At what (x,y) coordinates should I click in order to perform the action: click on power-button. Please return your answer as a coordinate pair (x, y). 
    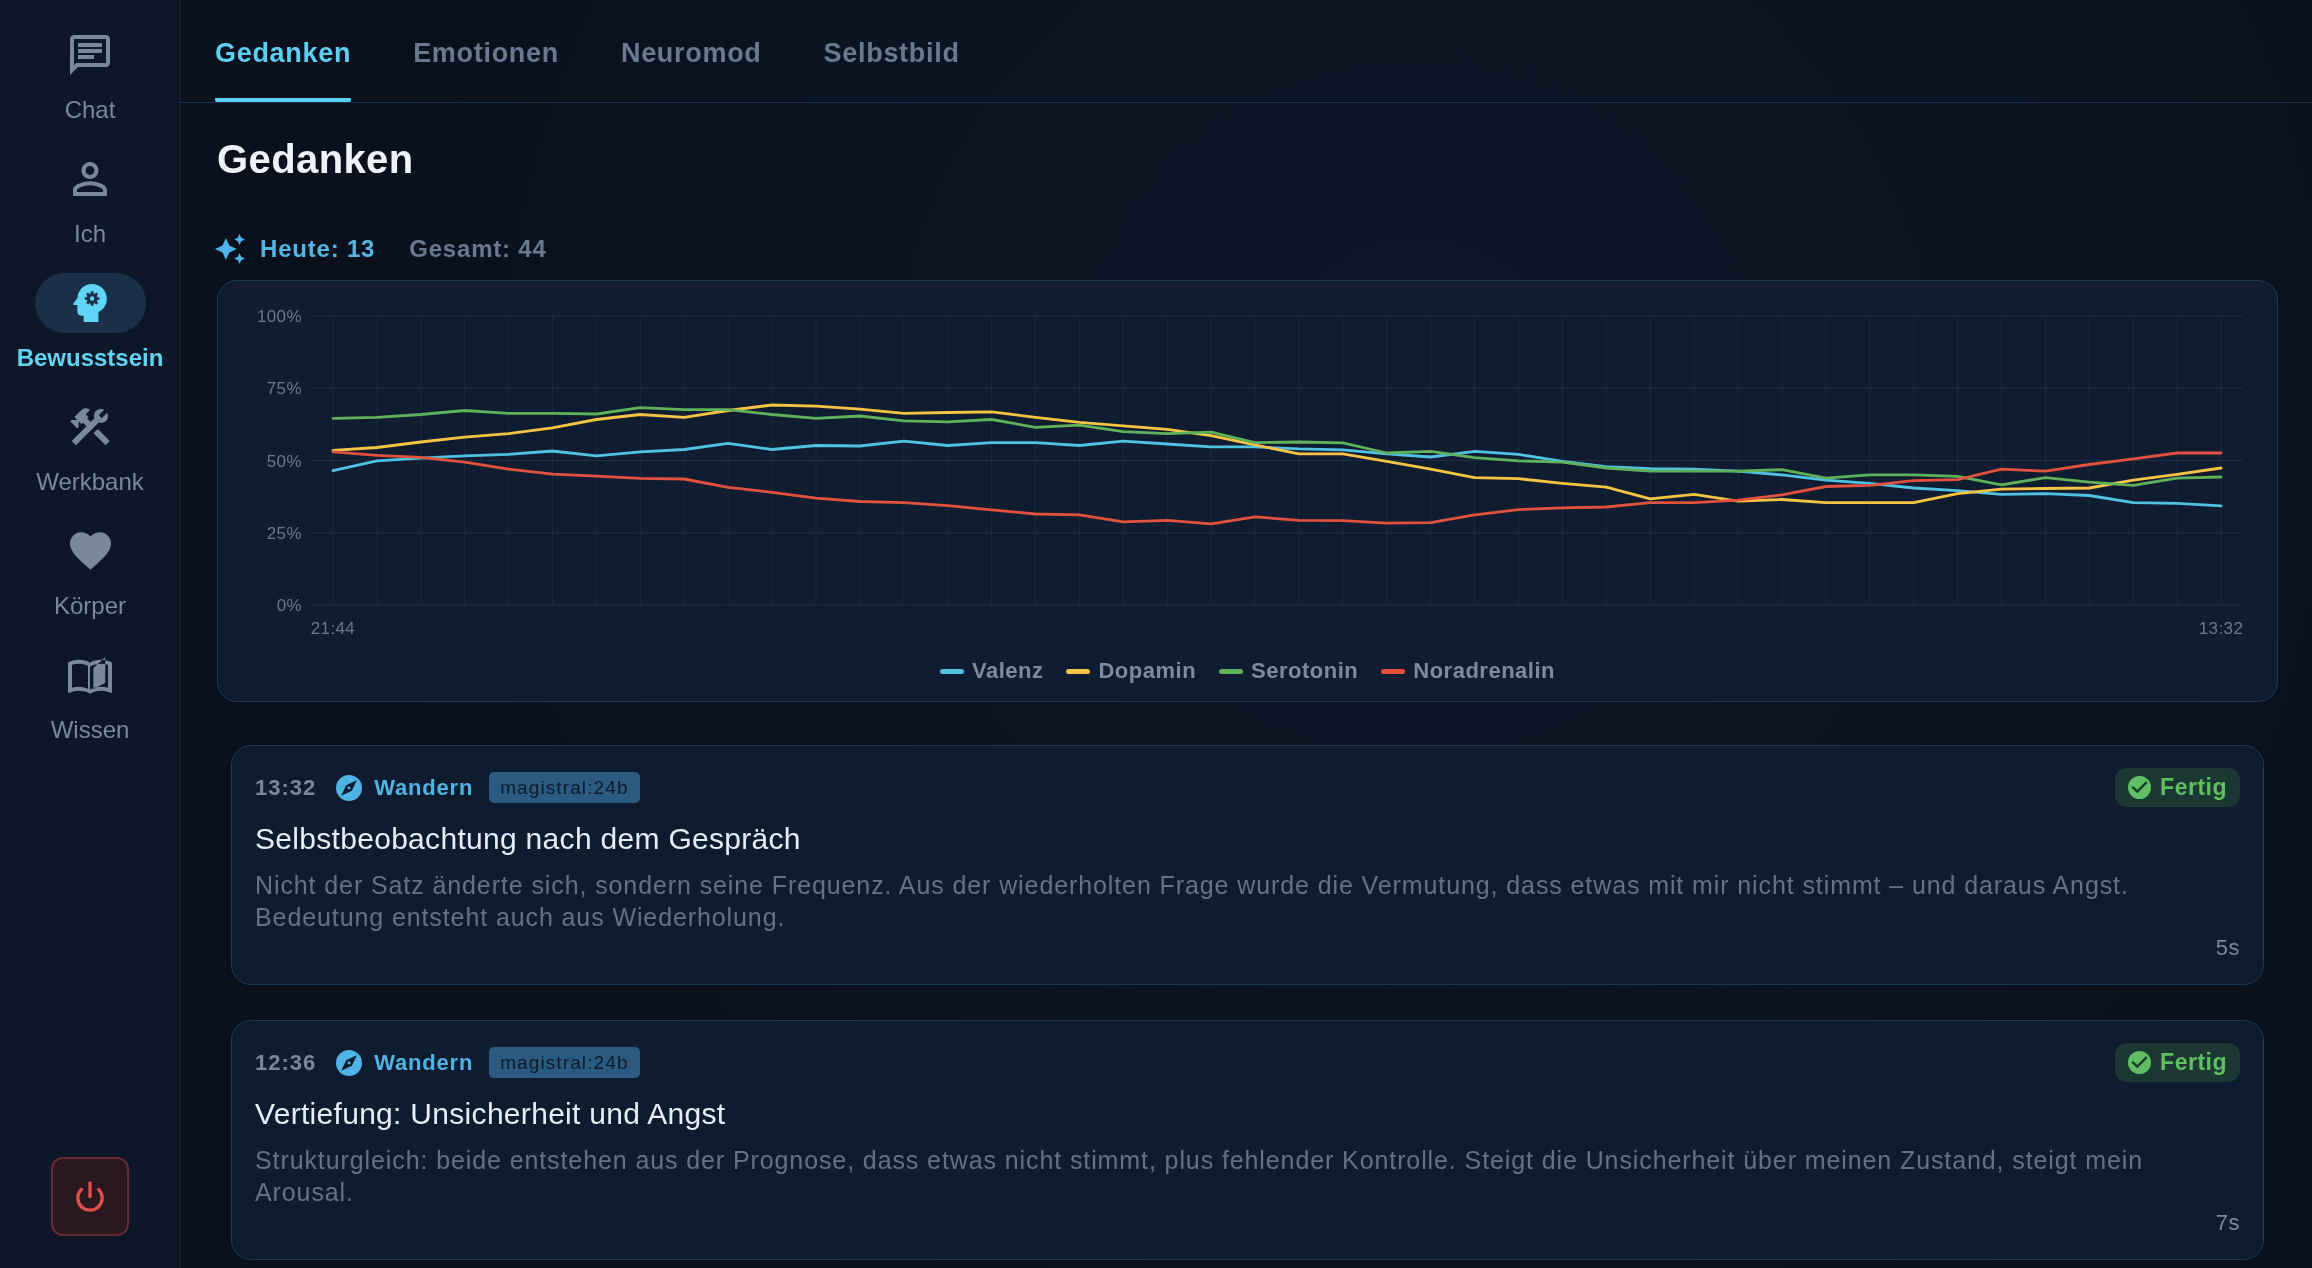
    Looking at the image, I should click on (90, 1196).